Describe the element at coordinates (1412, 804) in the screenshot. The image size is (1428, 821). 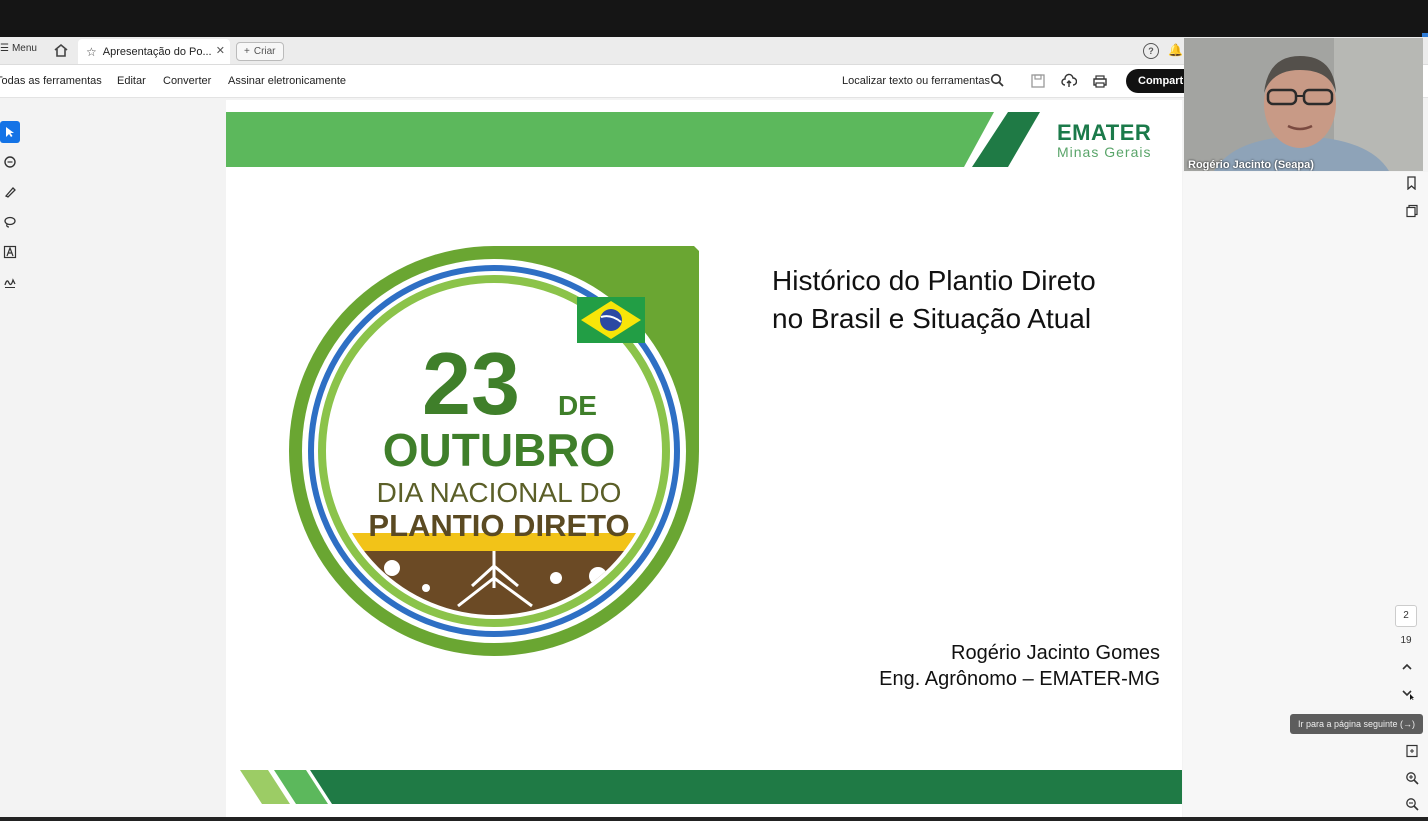
I see `zoom-out-icon` at that location.